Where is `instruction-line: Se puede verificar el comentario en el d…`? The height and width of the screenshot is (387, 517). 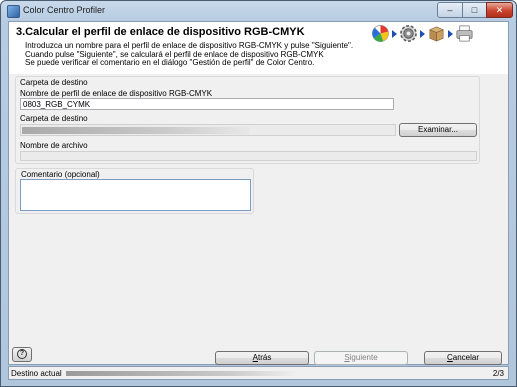
instruction-line: Se puede verificar el comentario en el d… is located at coordinates (170, 63).